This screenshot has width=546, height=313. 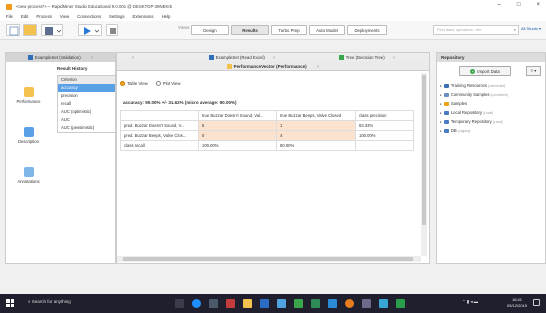 I want to click on run-process-icon, so click(x=90, y=30).